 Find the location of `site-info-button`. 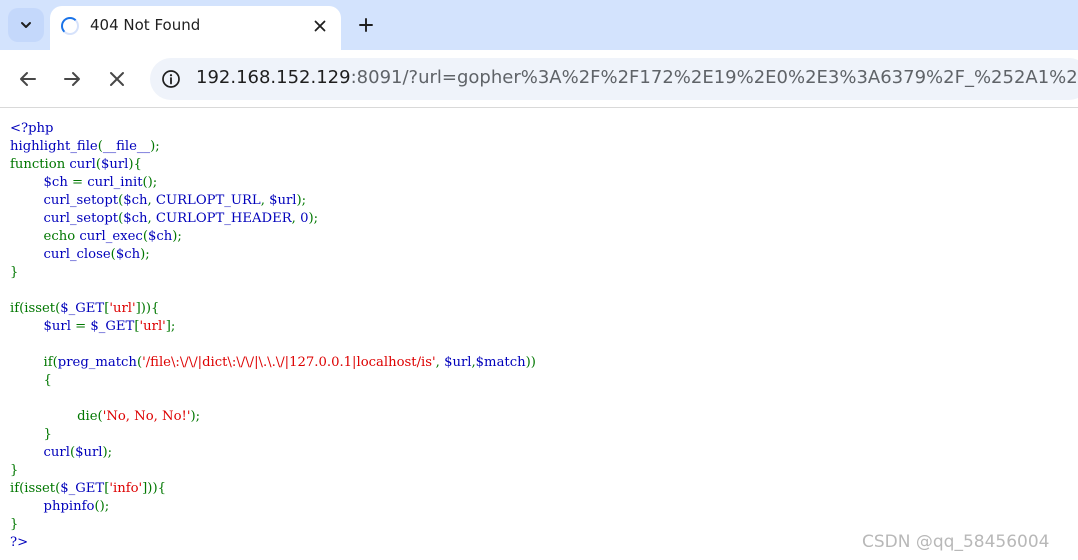

site-info-button is located at coordinates (171, 79).